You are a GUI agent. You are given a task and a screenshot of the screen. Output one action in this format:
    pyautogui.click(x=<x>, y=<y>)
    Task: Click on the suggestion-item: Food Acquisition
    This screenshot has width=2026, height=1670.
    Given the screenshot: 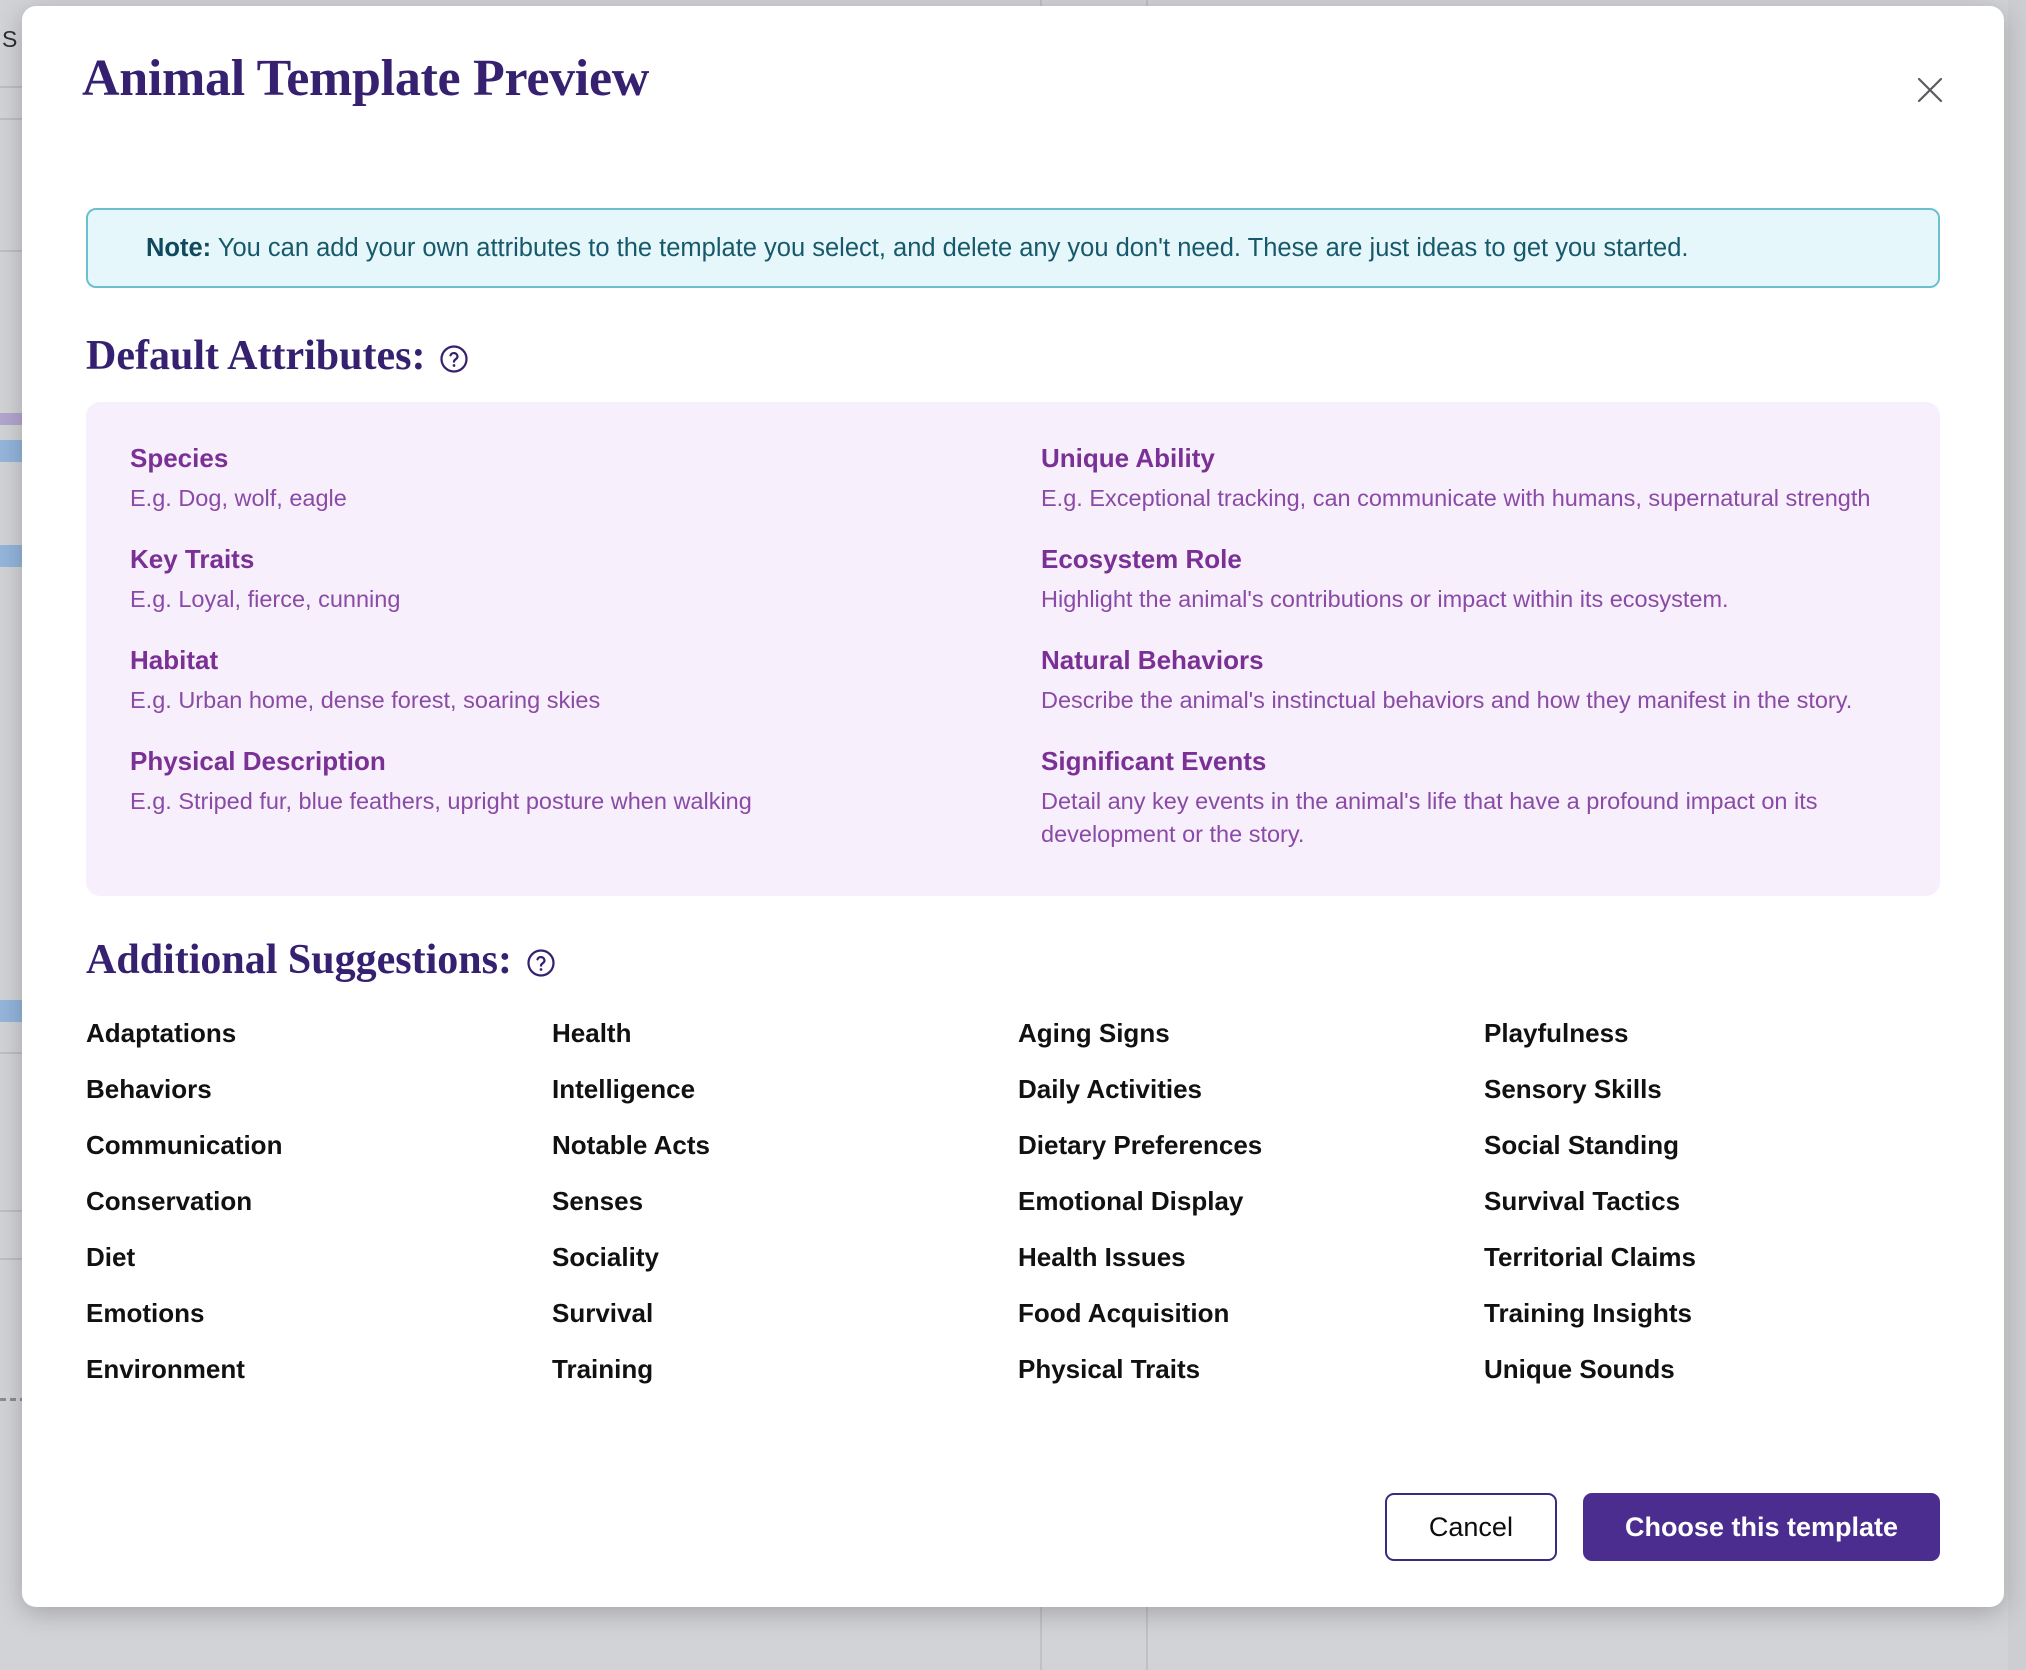 What is the action you would take?
    pyautogui.click(x=1246, y=1313)
    